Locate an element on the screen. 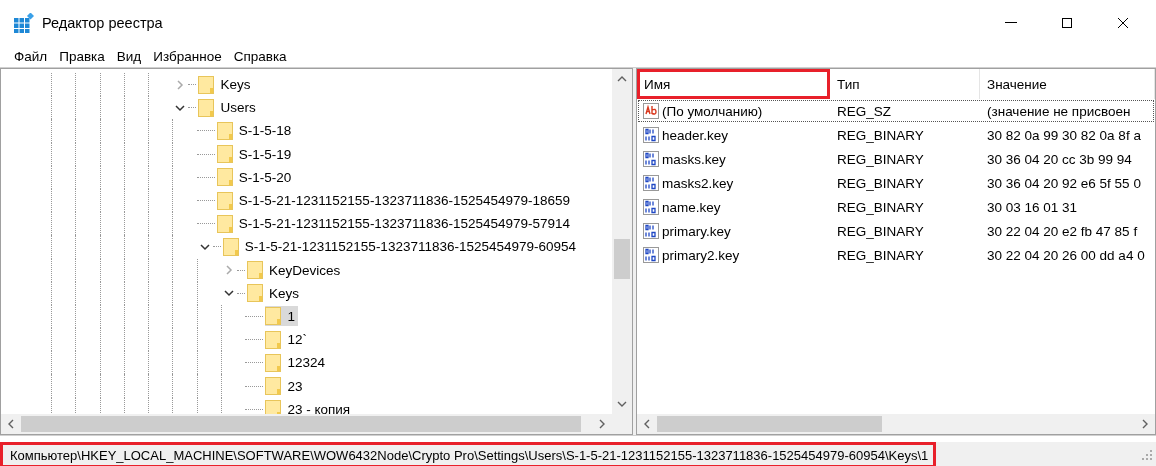 The width and height of the screenshot is (1156, 466). menu-item: Вид is located at coordinates (129, 56).